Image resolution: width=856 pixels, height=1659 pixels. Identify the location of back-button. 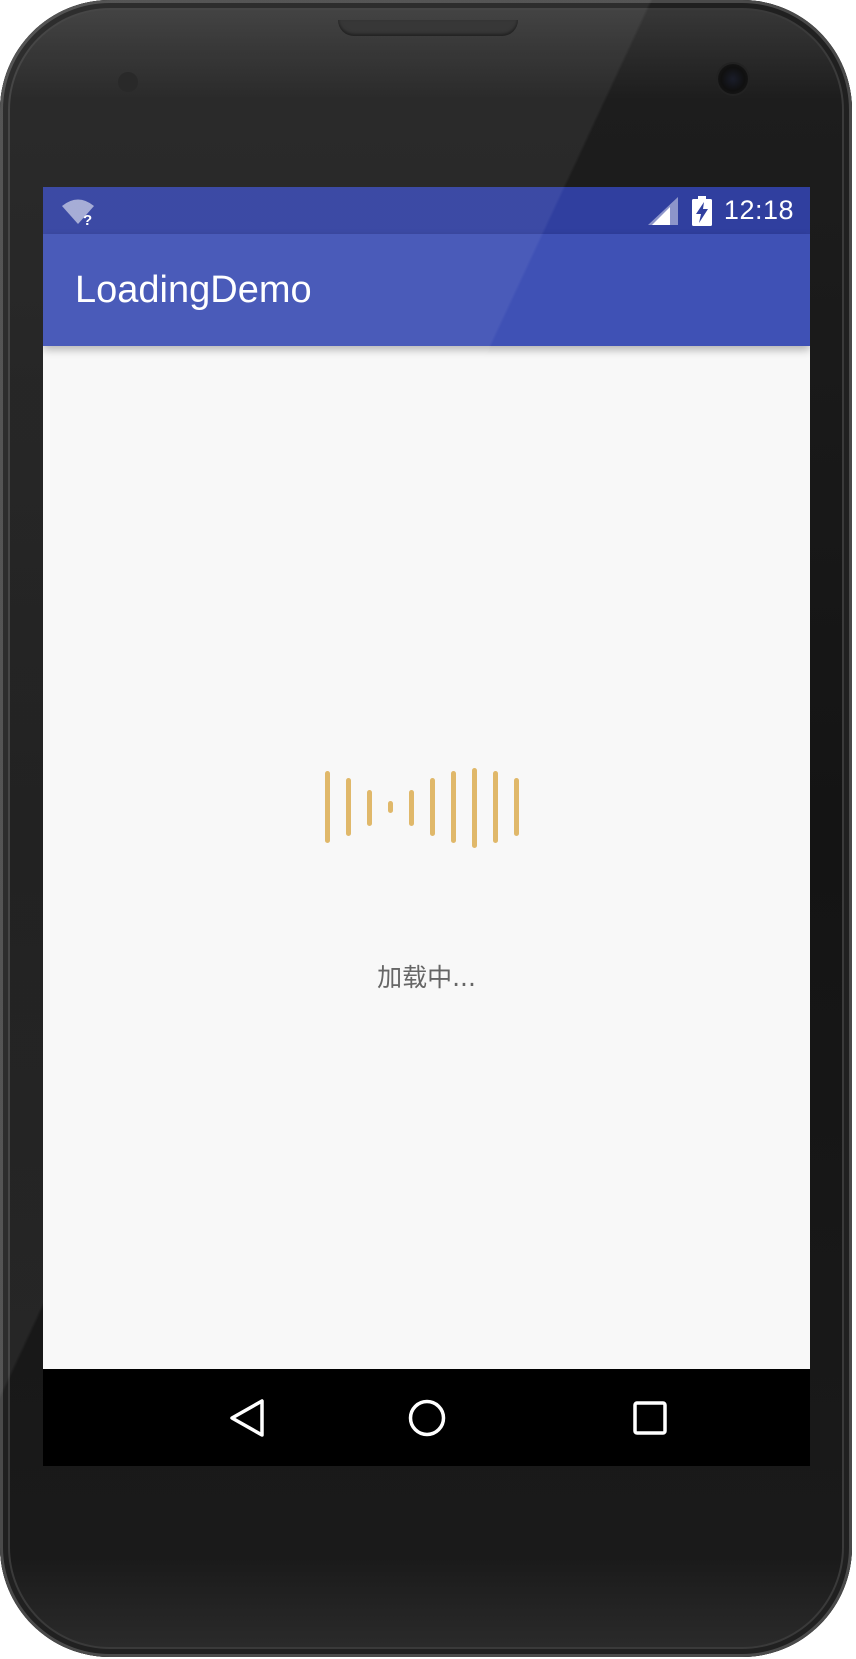
(247, 1417).